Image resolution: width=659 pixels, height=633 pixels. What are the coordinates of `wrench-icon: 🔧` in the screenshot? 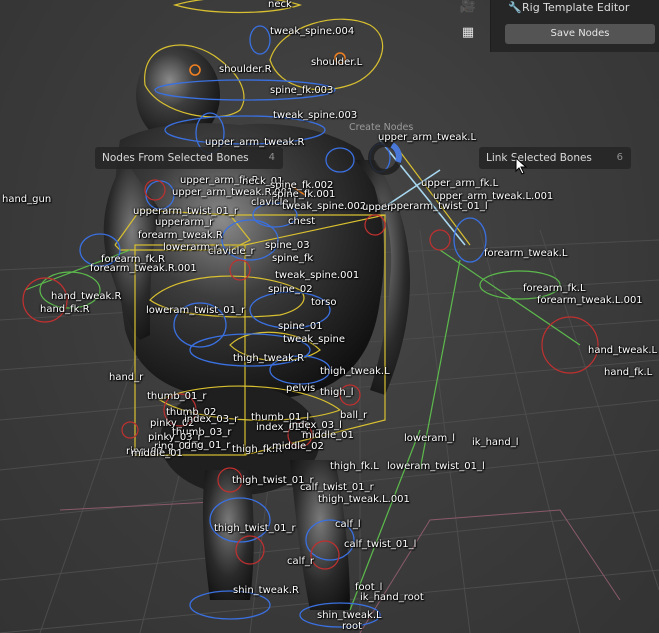 It's located at (515, 7).